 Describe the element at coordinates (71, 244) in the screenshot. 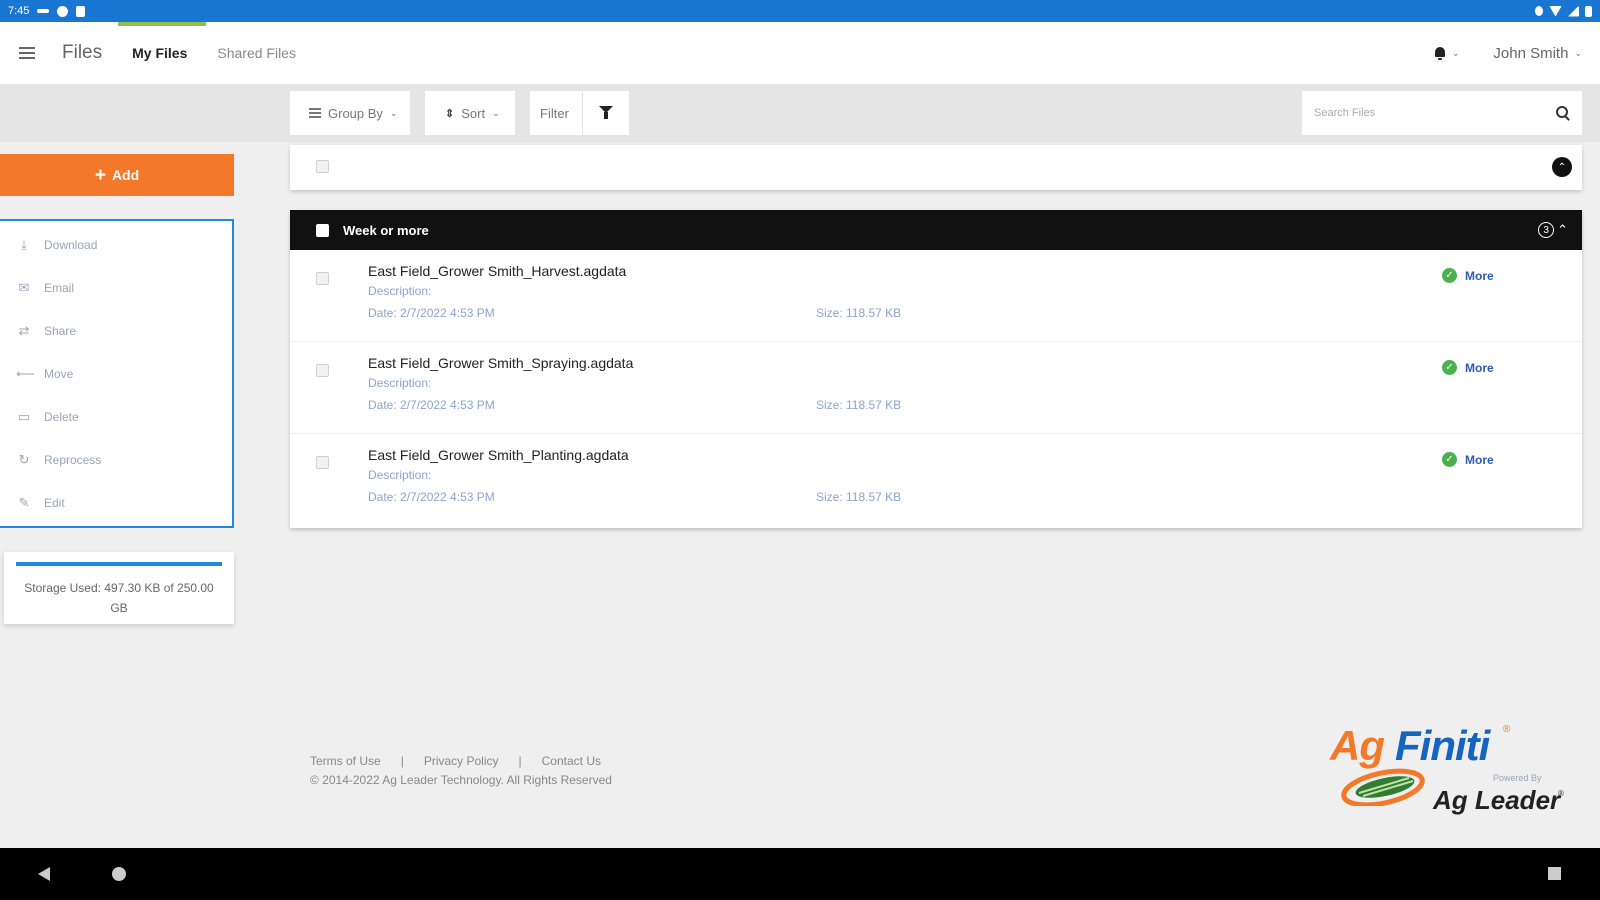

I see `action-label: Download` at that location.